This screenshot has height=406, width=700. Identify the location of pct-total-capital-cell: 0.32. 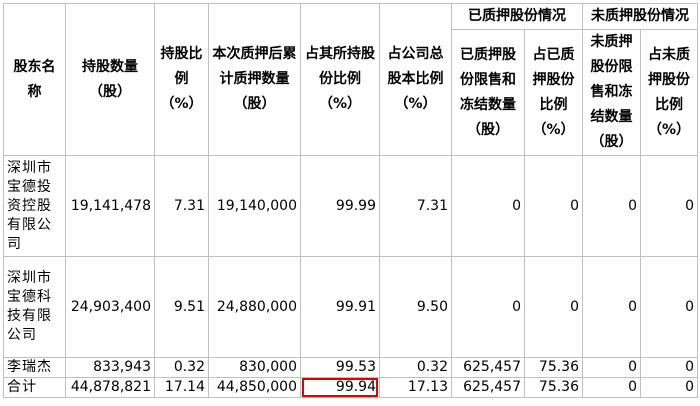
(415, 367).